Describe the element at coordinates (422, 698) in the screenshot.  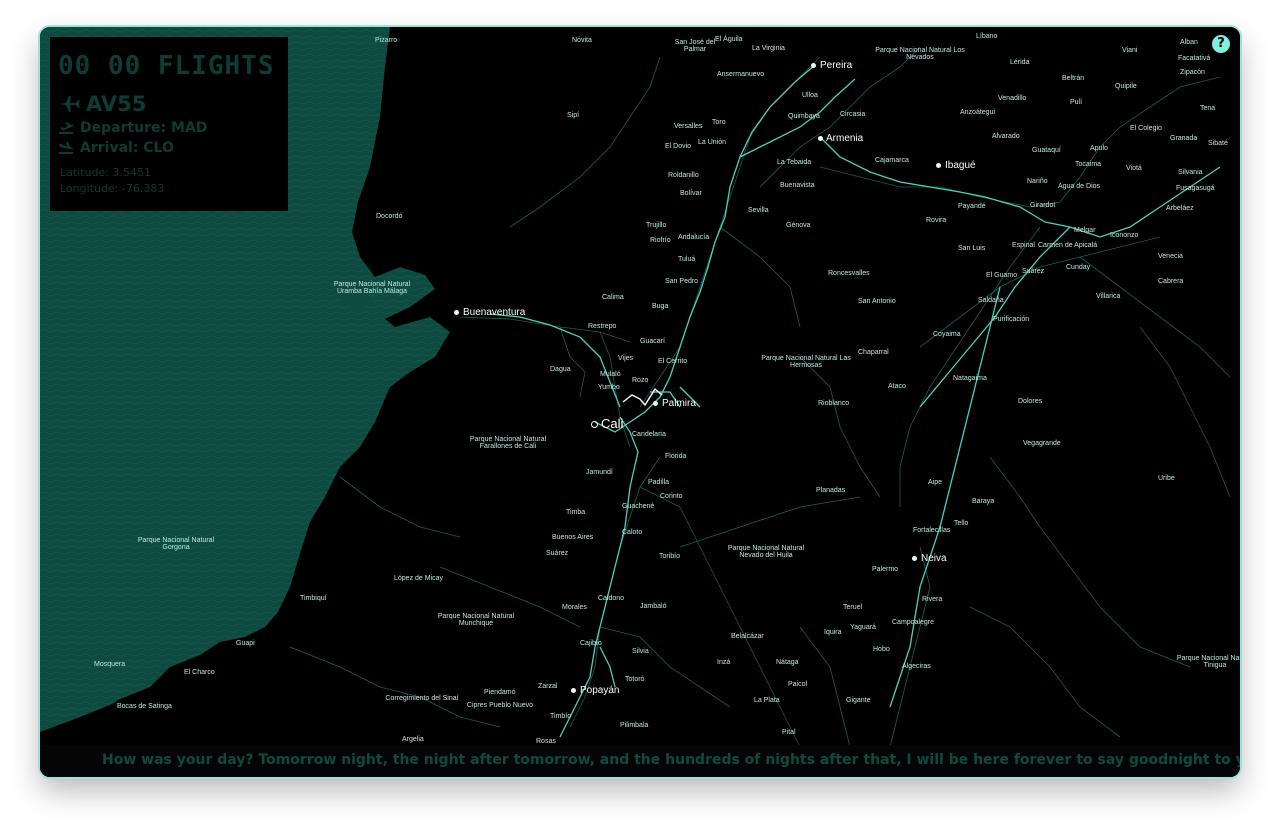
I see `place-label: Corregimiento del Sinaí` at that location.